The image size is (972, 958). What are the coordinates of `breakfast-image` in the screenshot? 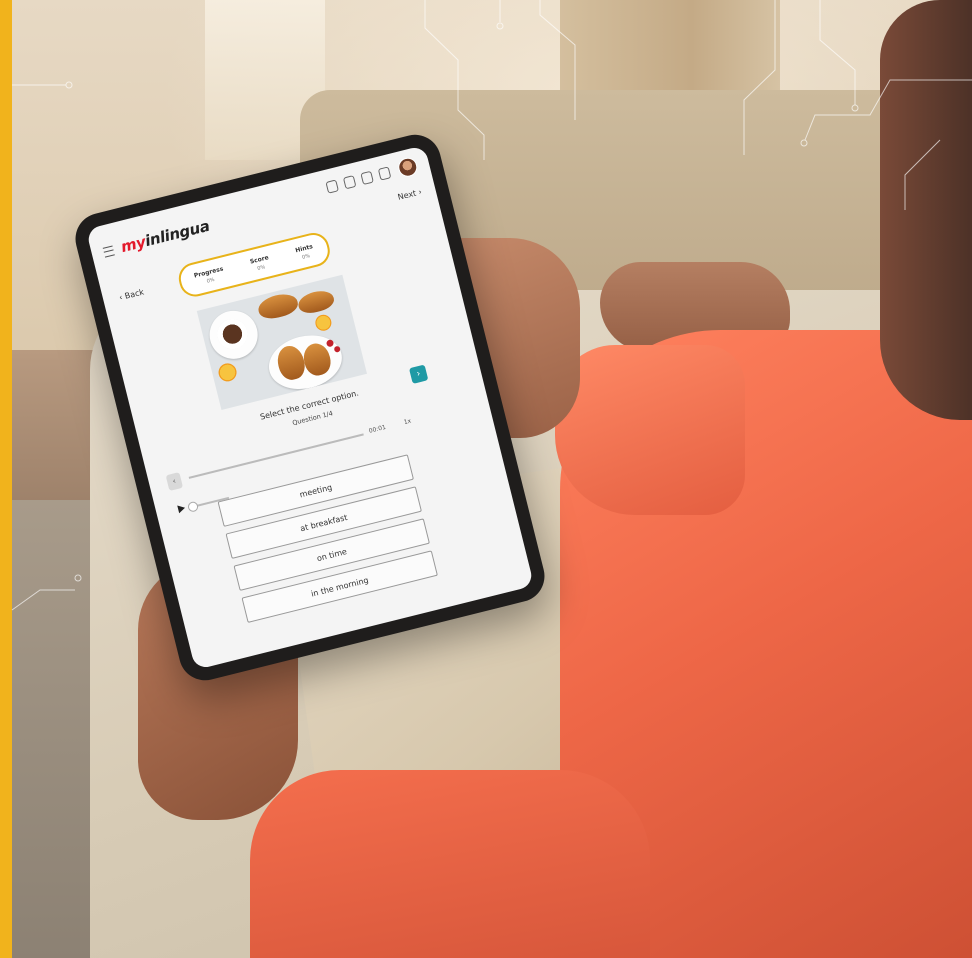 It's located at (282, 342).